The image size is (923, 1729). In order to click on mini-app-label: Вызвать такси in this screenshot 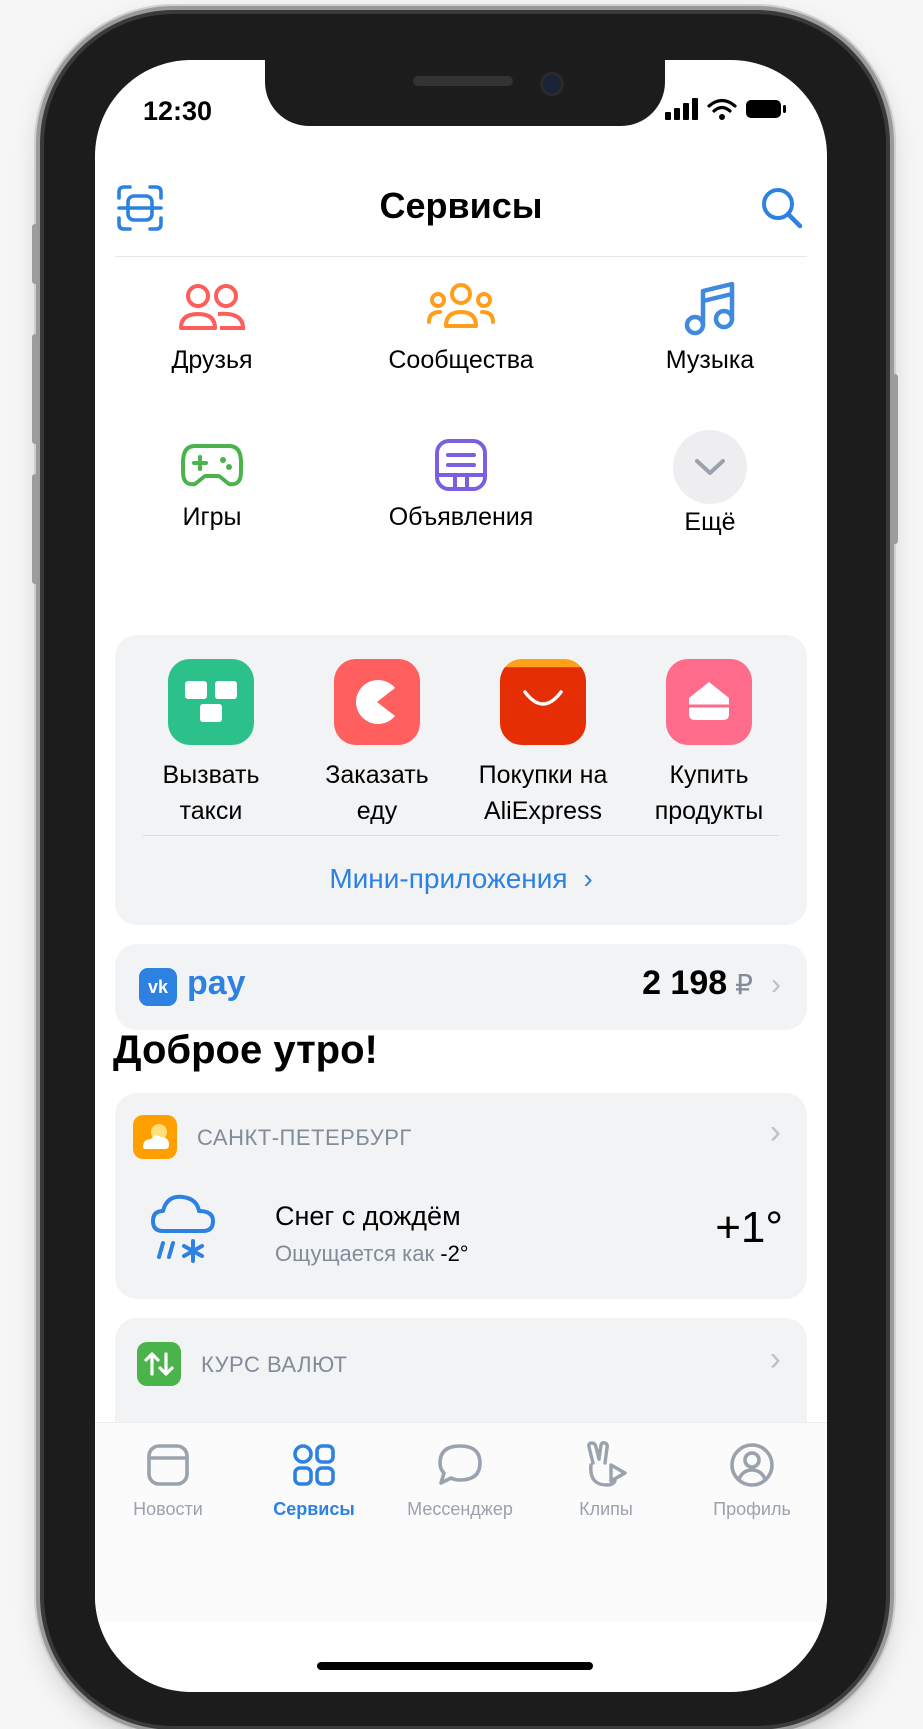, I will do `click(211, 793)`.